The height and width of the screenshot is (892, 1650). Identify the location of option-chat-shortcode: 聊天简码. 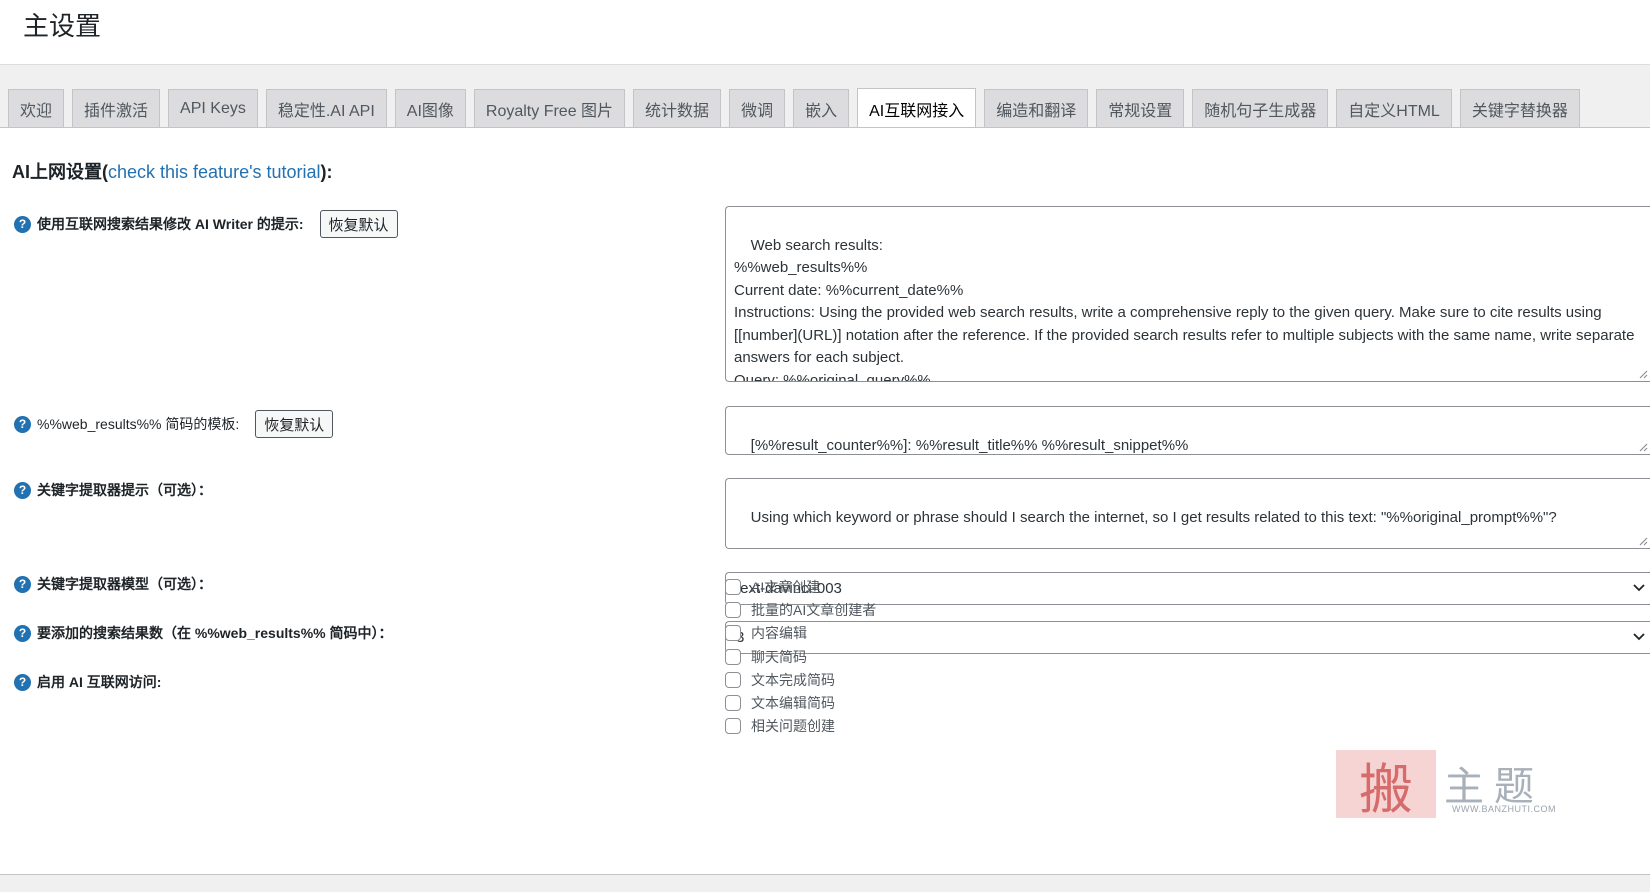
(800, 656).